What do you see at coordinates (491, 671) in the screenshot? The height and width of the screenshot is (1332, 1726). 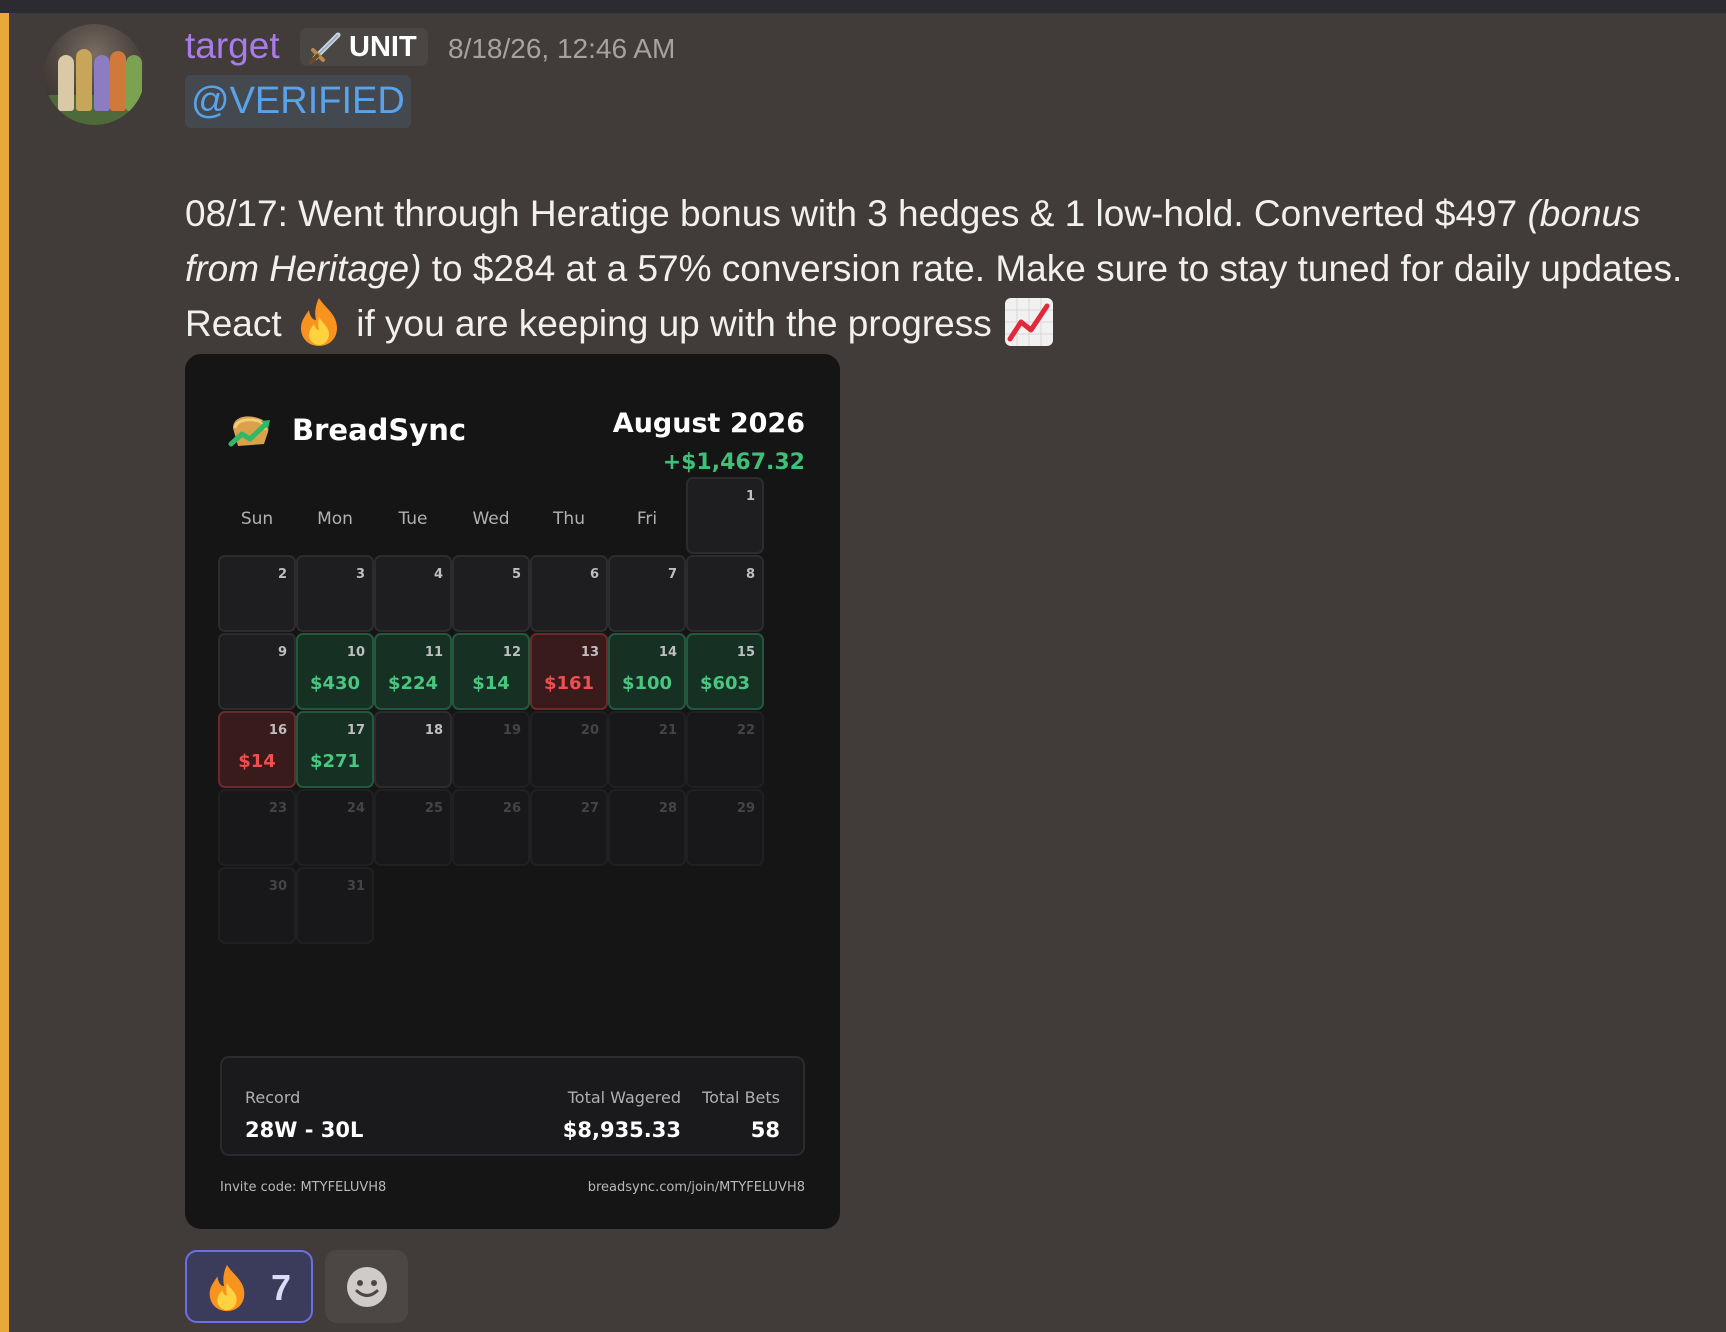 I see `calendar-day: 12 $14` at bounding box center [491, 671].